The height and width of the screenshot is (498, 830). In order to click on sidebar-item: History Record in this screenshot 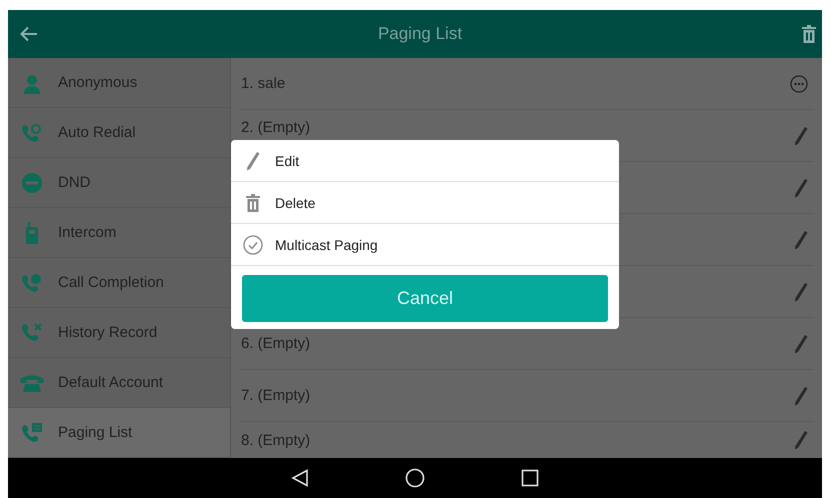, I will do `click(119, 333)`.